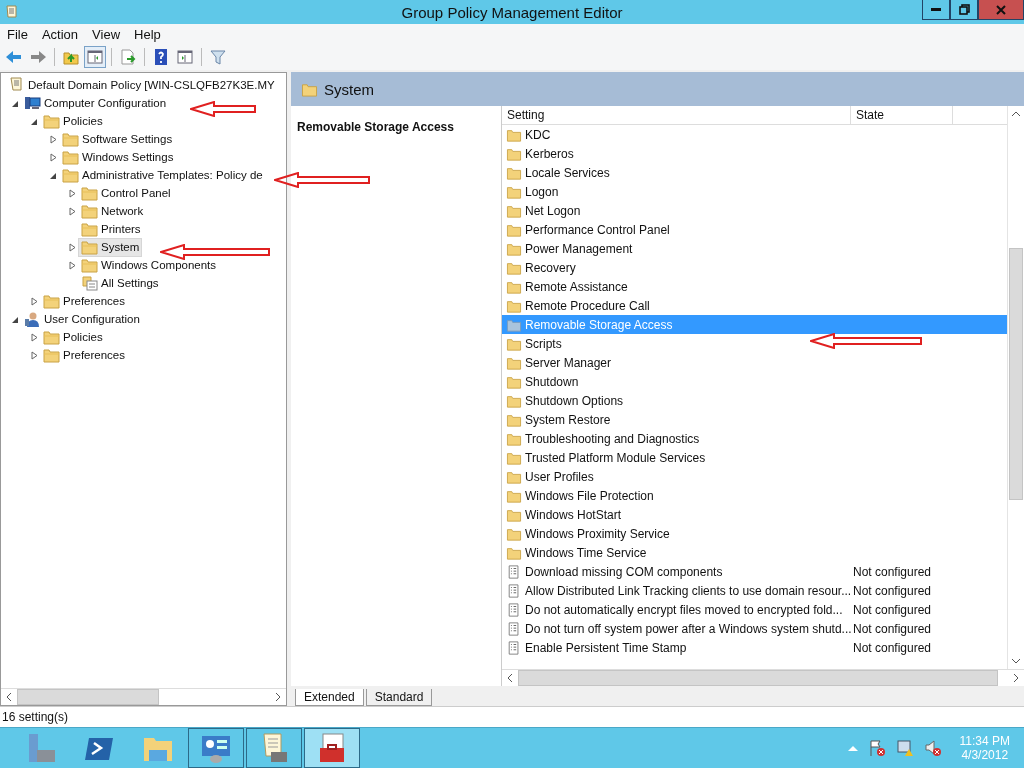  What do you see at coordinates (95, 103) in the screenshot?
I see `tree-item: Computer Configuration` at bounding box center [95, 103].